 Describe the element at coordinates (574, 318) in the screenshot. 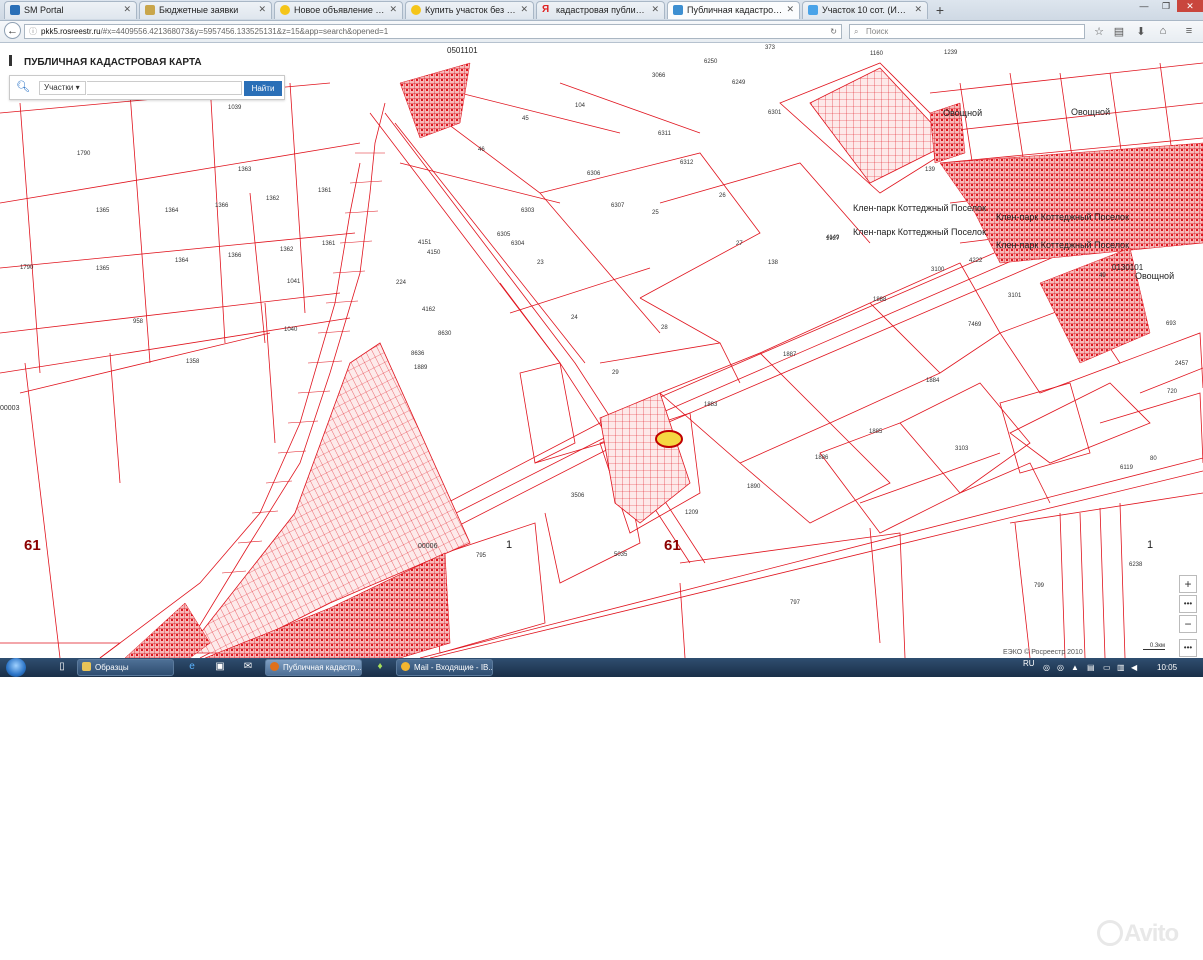

I see `parcel-number-label: 24` at that location.